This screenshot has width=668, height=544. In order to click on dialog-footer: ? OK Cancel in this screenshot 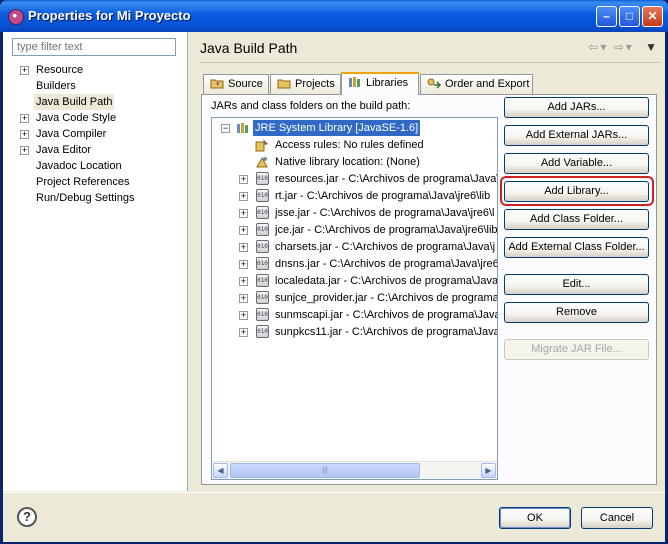, I will do `click(334, 517)`.